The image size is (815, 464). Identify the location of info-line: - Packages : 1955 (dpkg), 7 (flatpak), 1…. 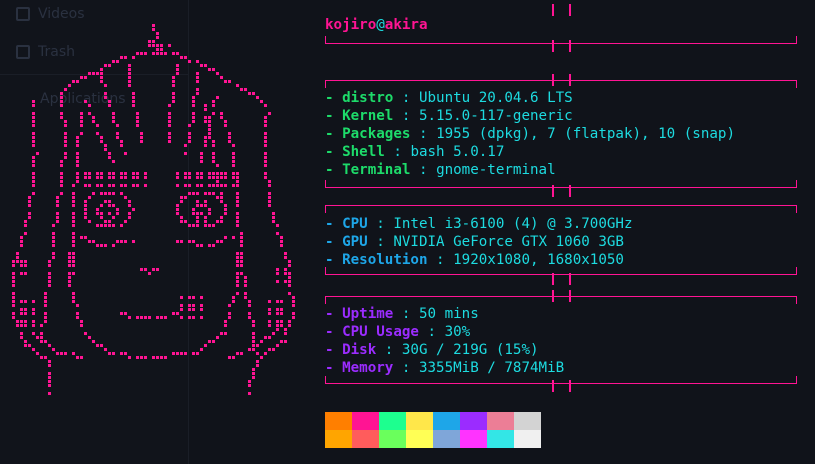
(530, 134).